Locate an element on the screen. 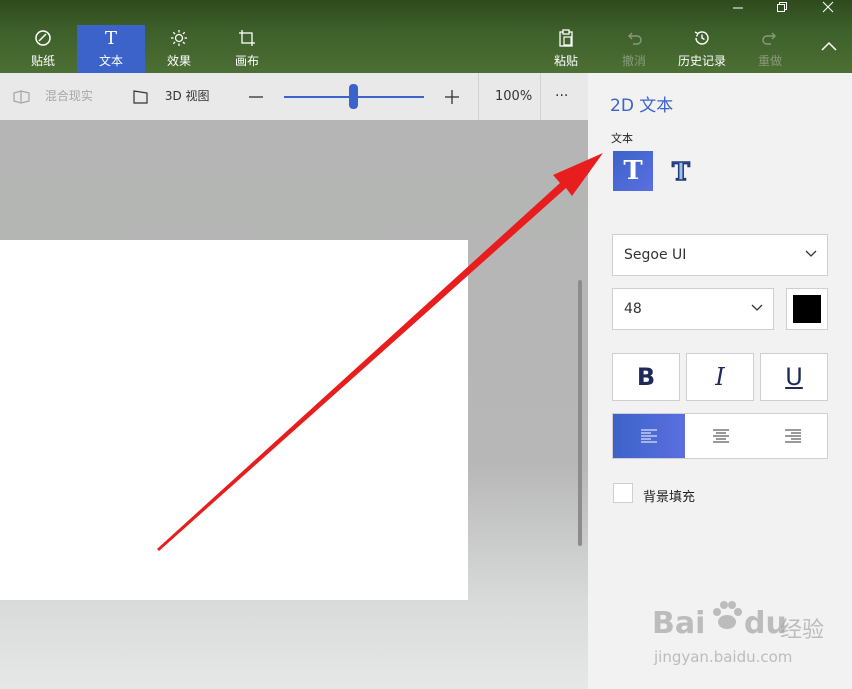  align-center-icon is located at coordinates (721, 436).